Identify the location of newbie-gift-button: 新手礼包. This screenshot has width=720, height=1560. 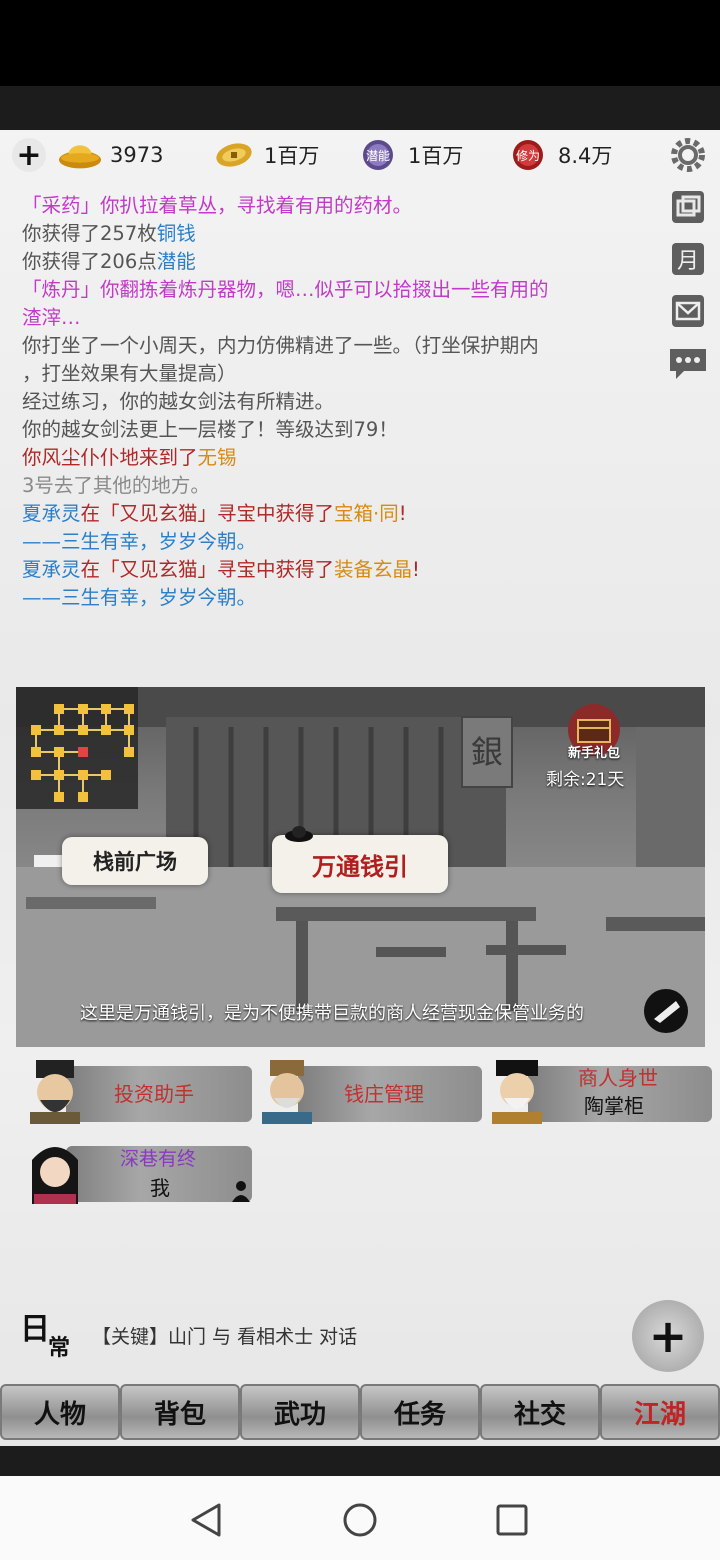
(594, 732).